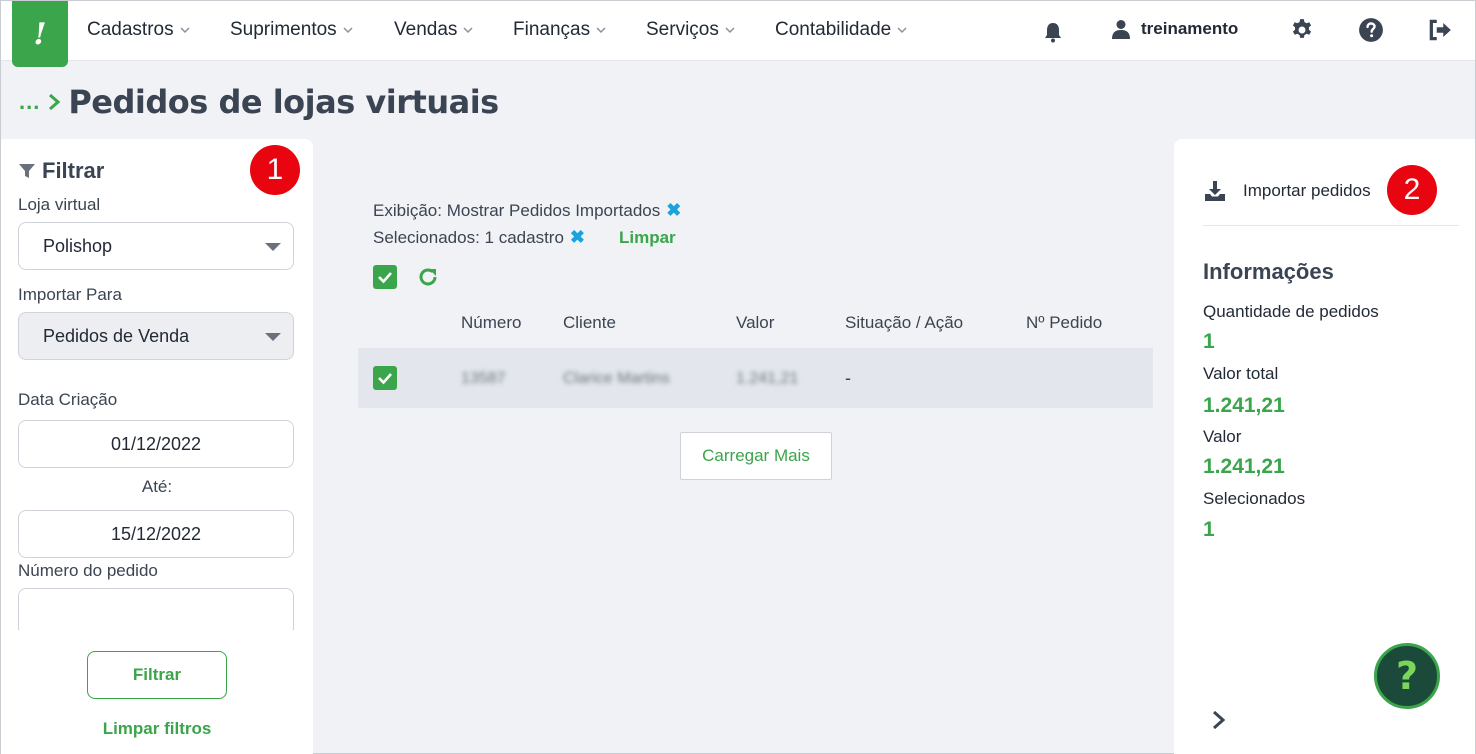 This screenshot has height=754, width=1476. I want to click on column-header-cliente: Cliente, so click(589, 323).